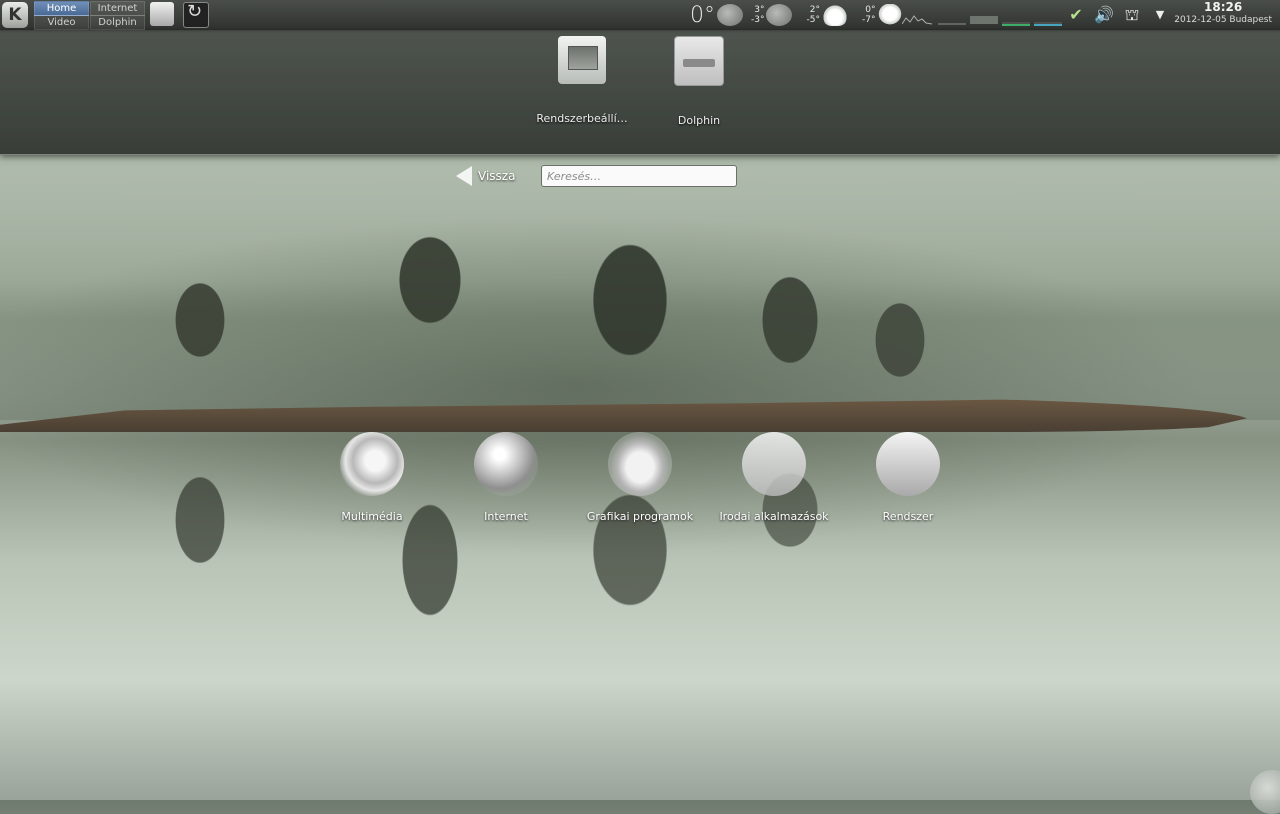 Image resolution: width=1280 pixels, height=814 pixels. I want to click on category-label: Irodai alkalmazások, so click(774, 516).